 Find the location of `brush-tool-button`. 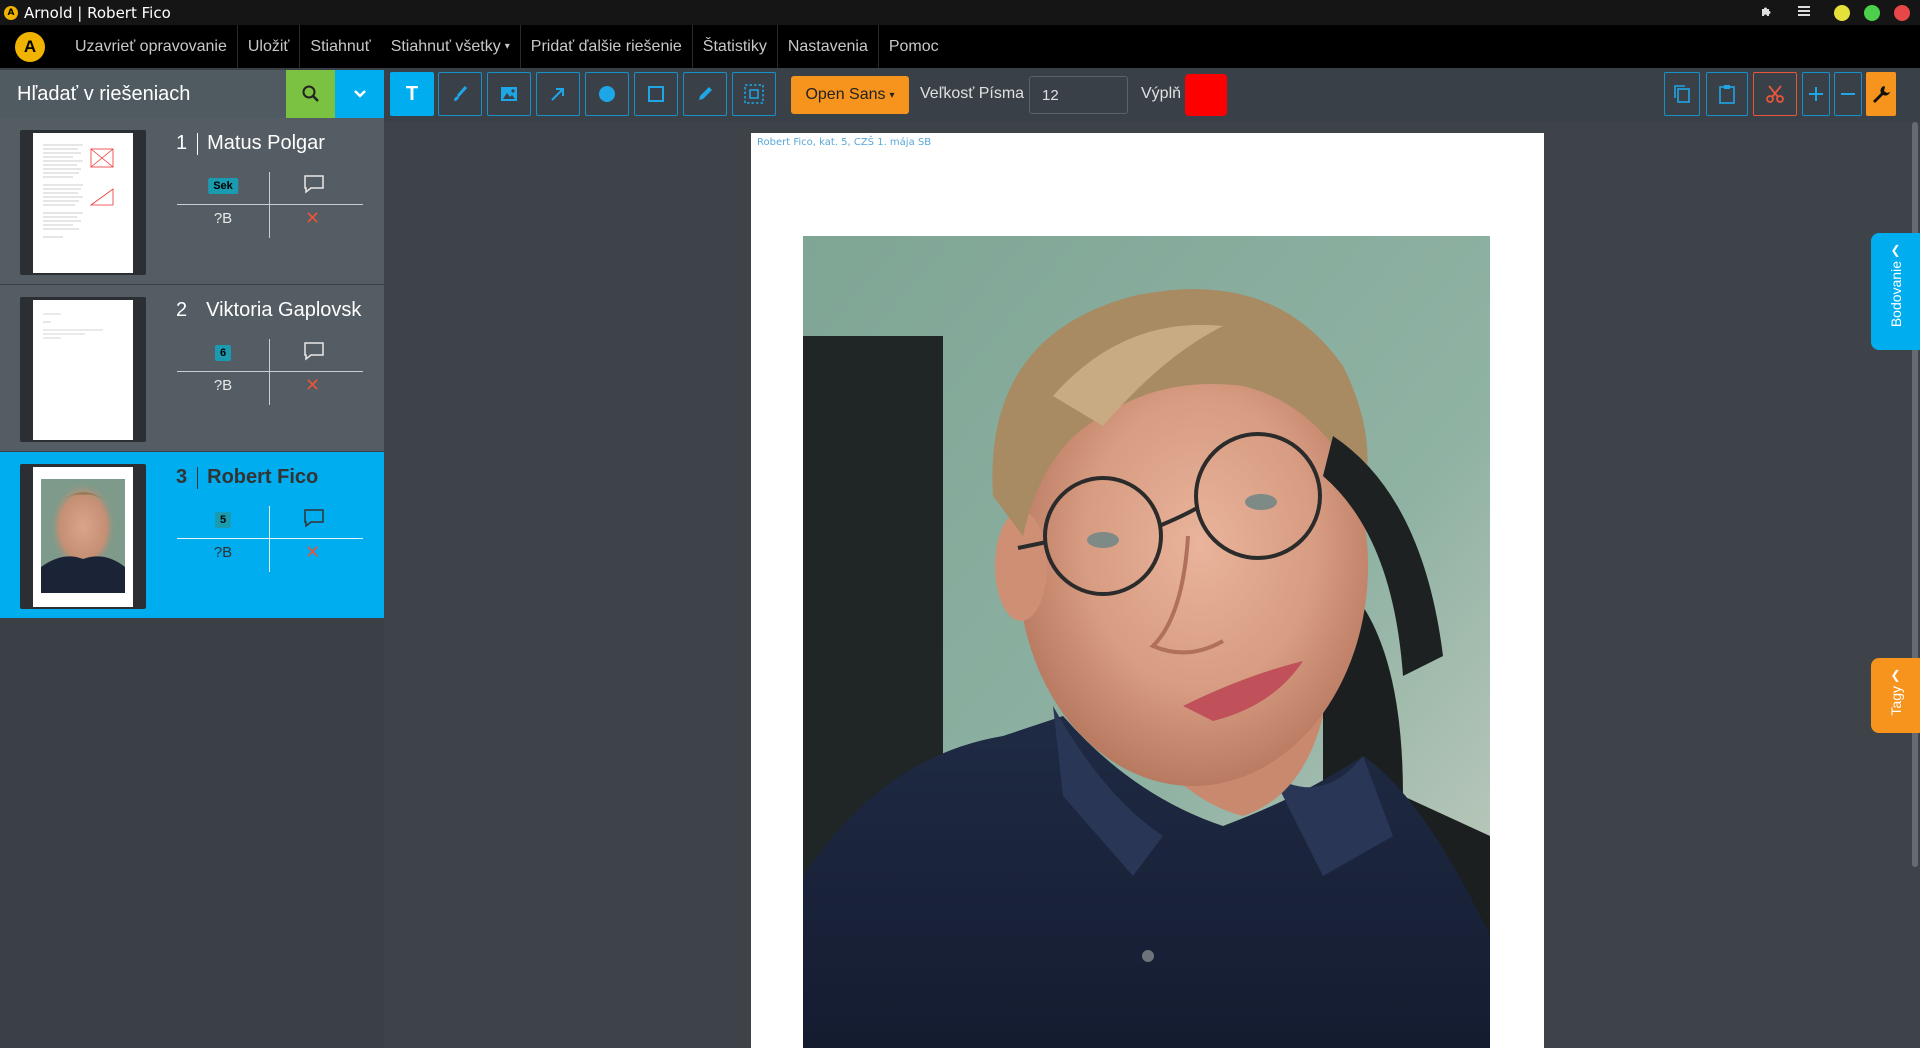

brush-tool-button is located at coordinates (460, 94).